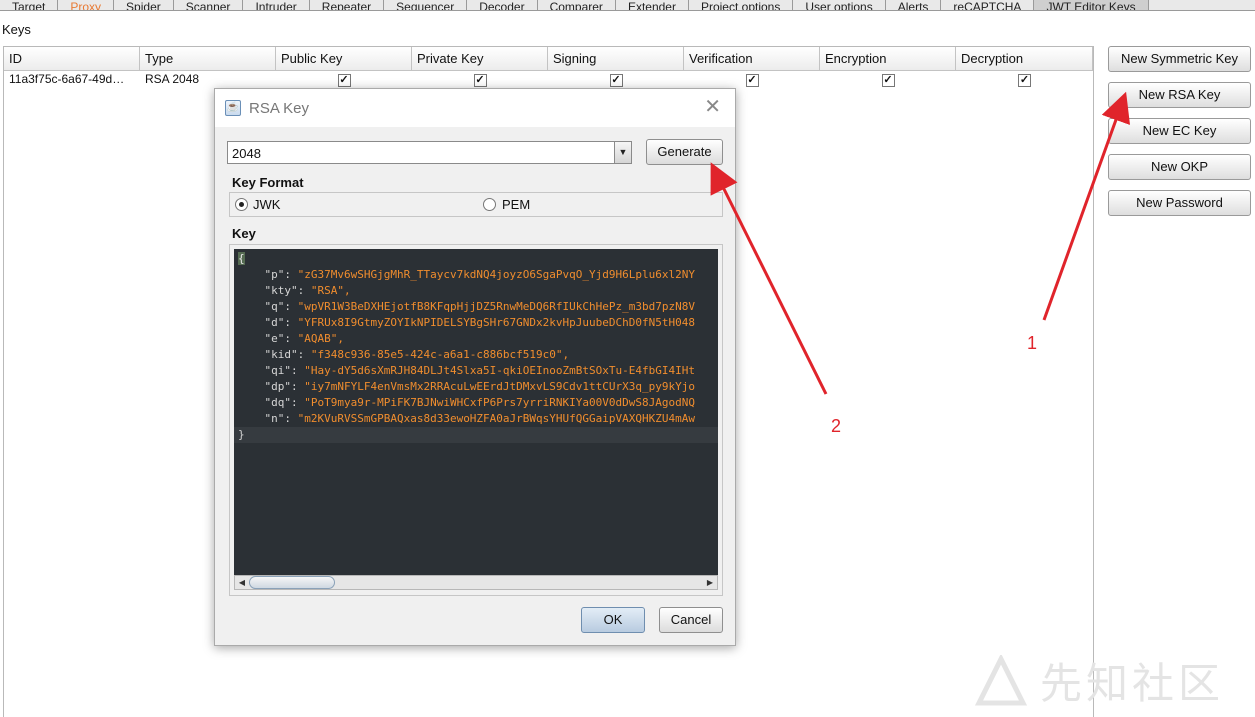 Image resolution: width=1255 pixels, height=717 pixels. I want to click on json-value: "RSA",, so click(330, 290).